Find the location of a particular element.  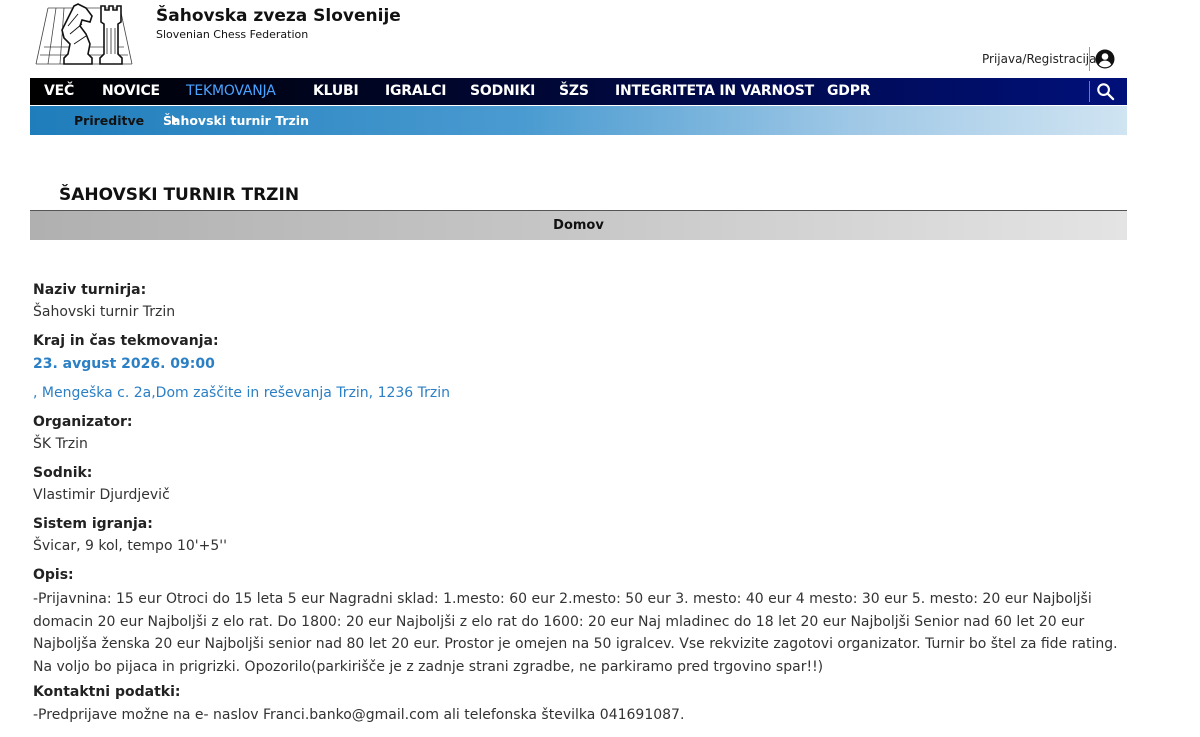

contact-label: Kontaktni podatki: is located at coordinates (107, 692).